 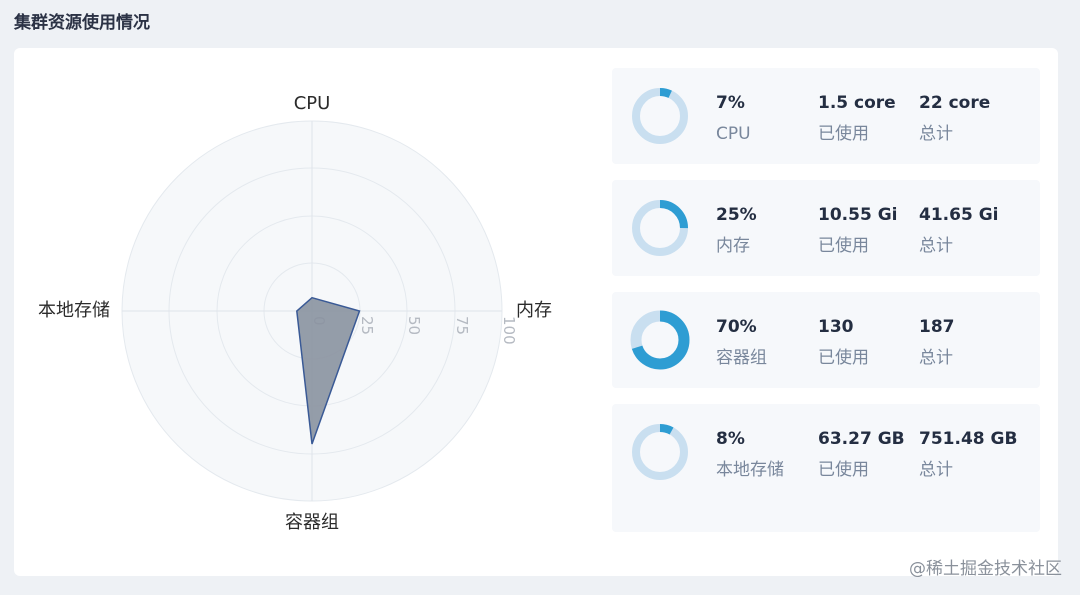 What do you see at coordinates (936, 134) in the screenshot?
I see `cpu-total-label: 总计` at bounding box center [936, 134].